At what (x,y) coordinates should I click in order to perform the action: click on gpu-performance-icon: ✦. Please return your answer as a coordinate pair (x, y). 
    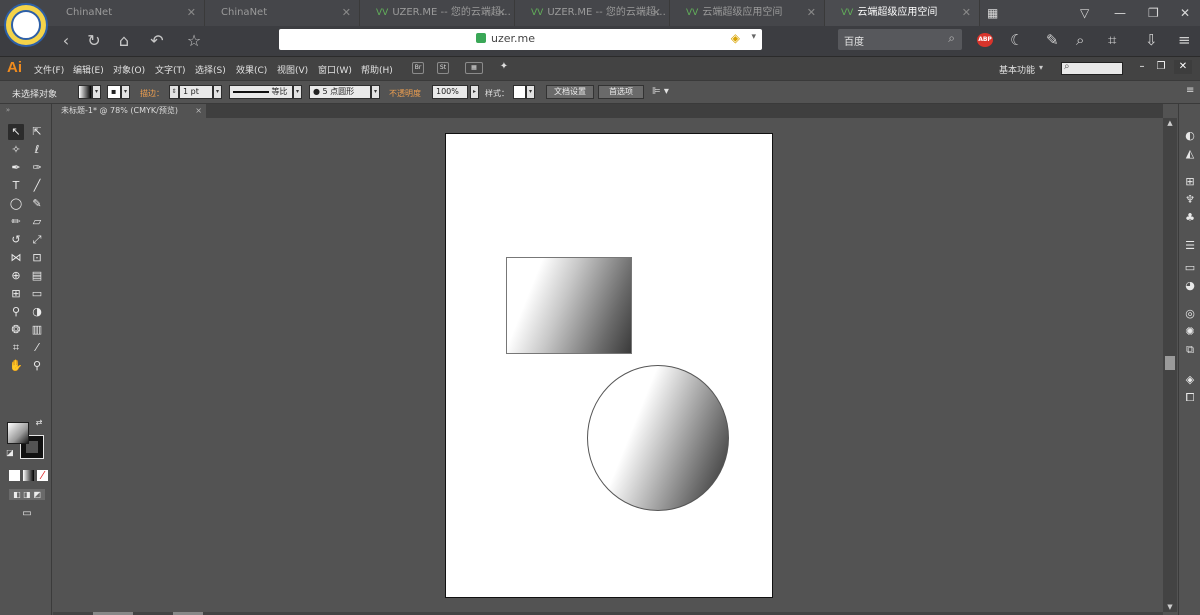
    Looking at the image, I should click on (504, 68).